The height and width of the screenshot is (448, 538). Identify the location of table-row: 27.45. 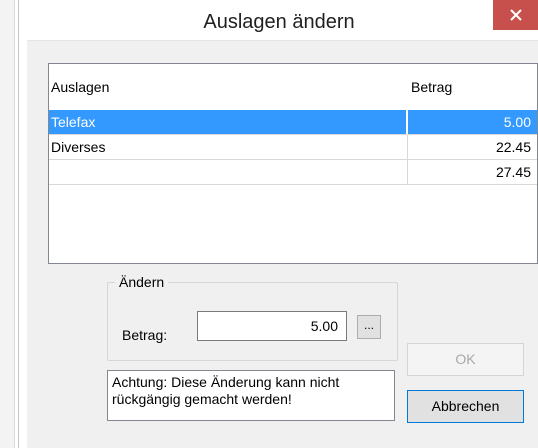
(293, 172).